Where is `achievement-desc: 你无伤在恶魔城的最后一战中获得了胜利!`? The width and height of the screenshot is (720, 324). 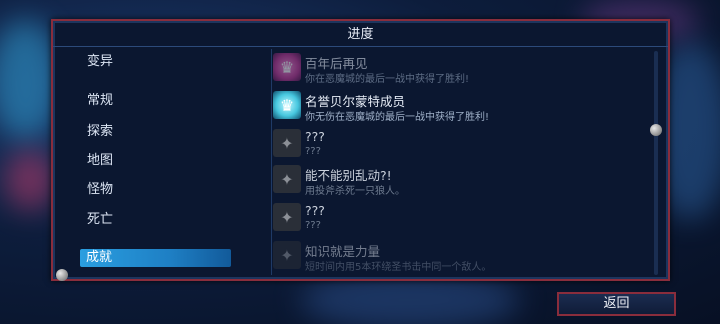 achievement-desc: 你无伤在恶魔城的最后一战中获得了胜利! is located at coordinates (397, 117).